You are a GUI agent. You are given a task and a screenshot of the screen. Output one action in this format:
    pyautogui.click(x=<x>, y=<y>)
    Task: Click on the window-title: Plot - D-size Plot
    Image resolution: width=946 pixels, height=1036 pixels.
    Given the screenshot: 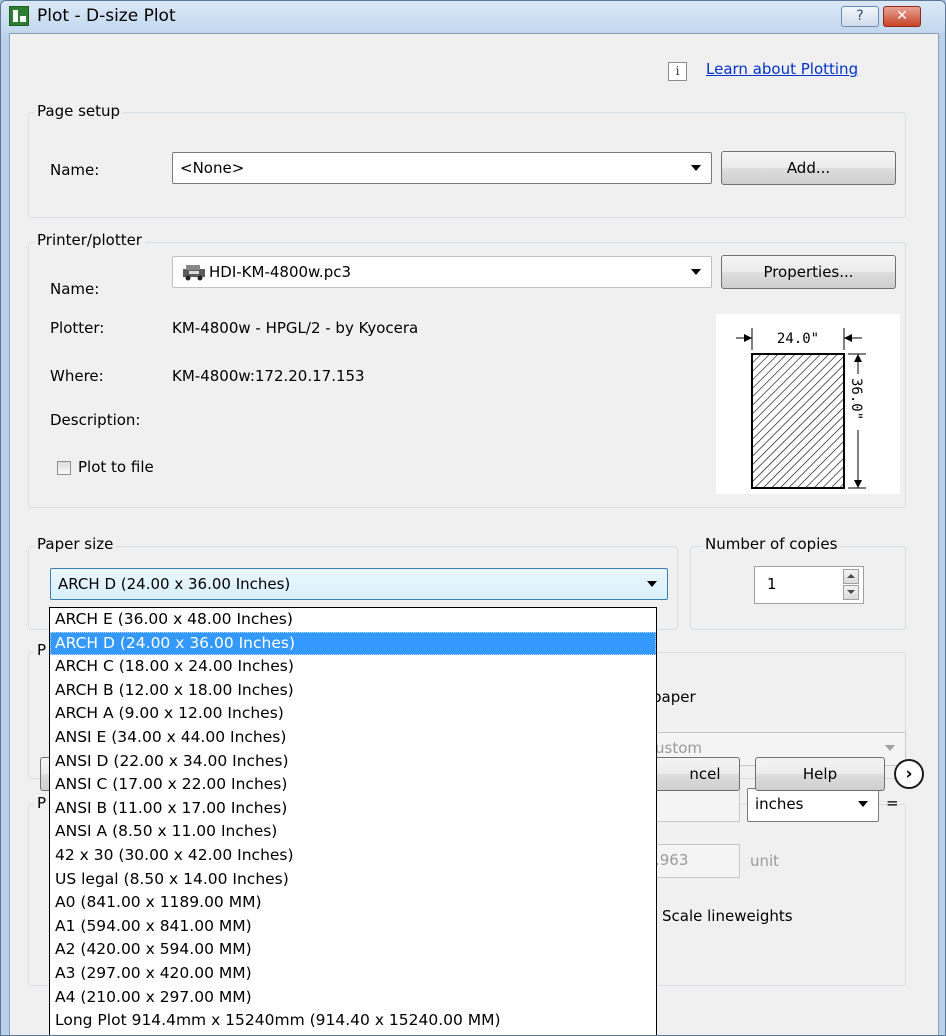 What is the action you would take?
    pyautogui.click(x=106, y=16)
    